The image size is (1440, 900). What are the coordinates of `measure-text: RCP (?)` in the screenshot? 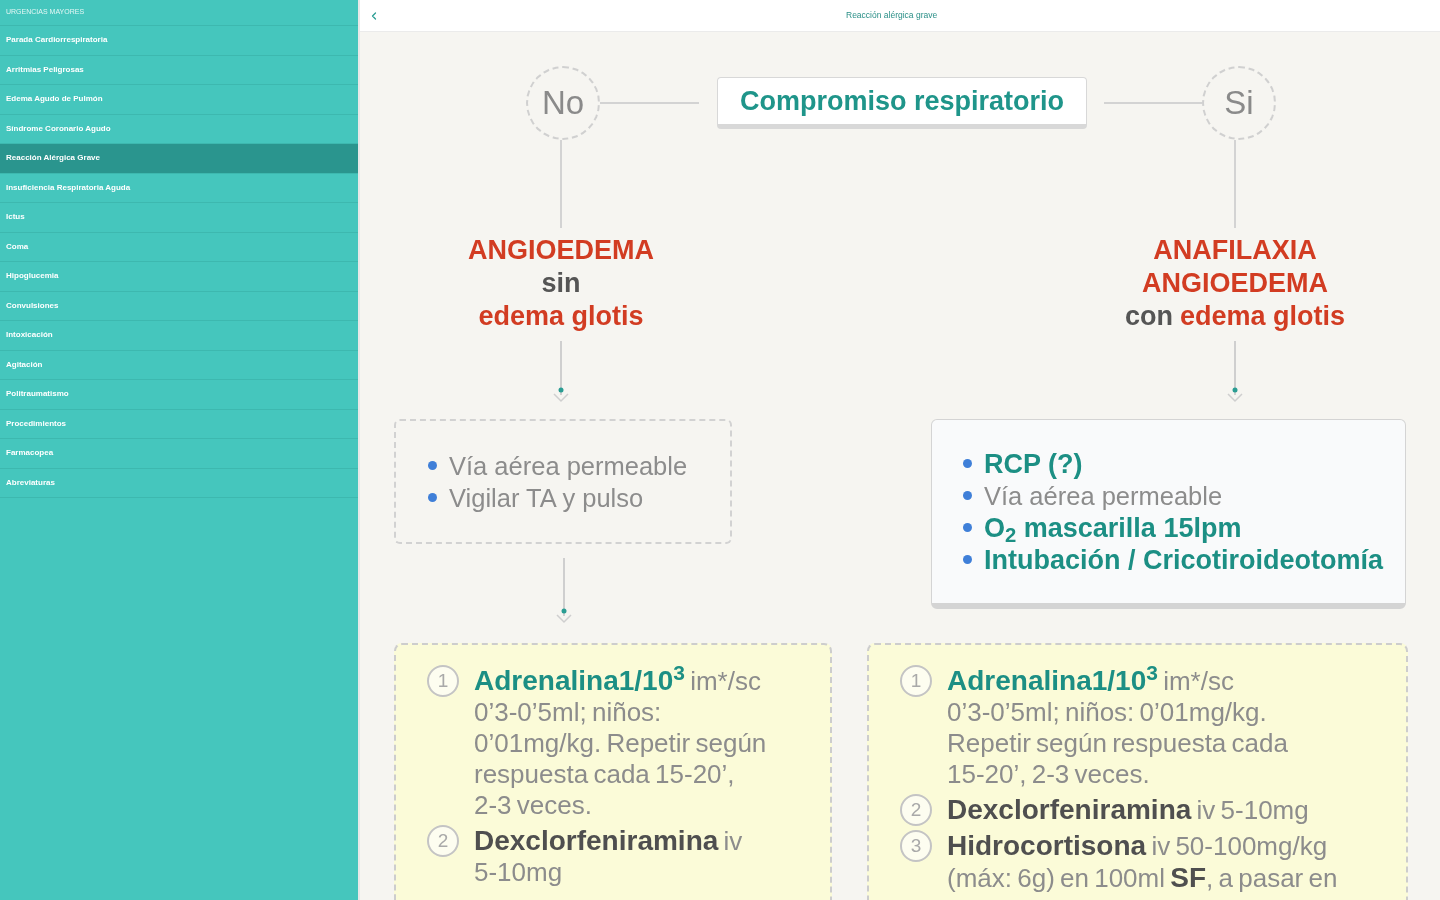 It's located at (1033, 463).